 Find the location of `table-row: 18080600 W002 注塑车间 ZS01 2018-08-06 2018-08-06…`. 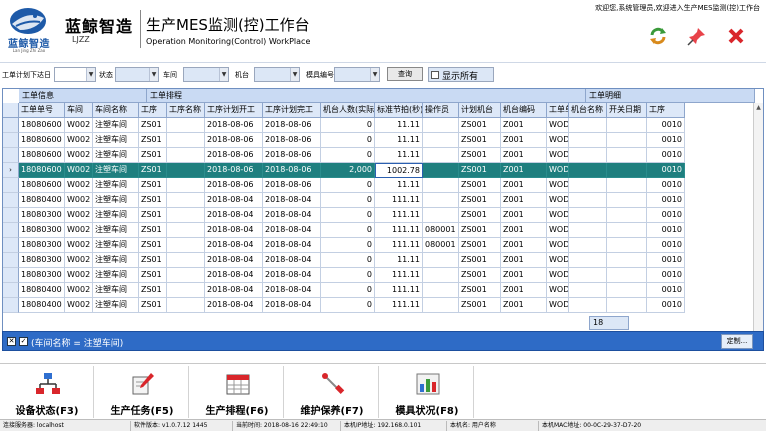

table-row: 18080600 W002 注塑车间 ZS01 2018-08-06 2018-08-06… is located at coordinates (383, 140).